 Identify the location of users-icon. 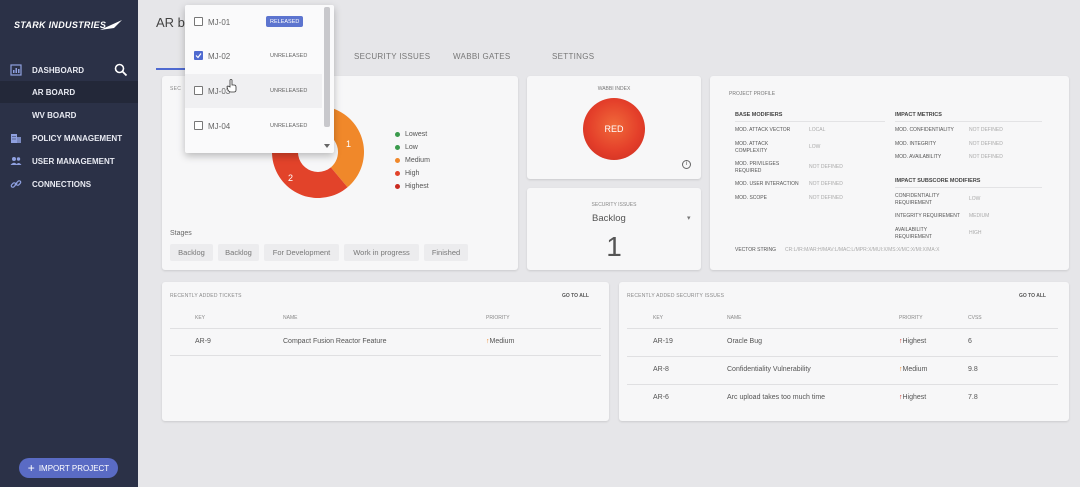
(16, 161).